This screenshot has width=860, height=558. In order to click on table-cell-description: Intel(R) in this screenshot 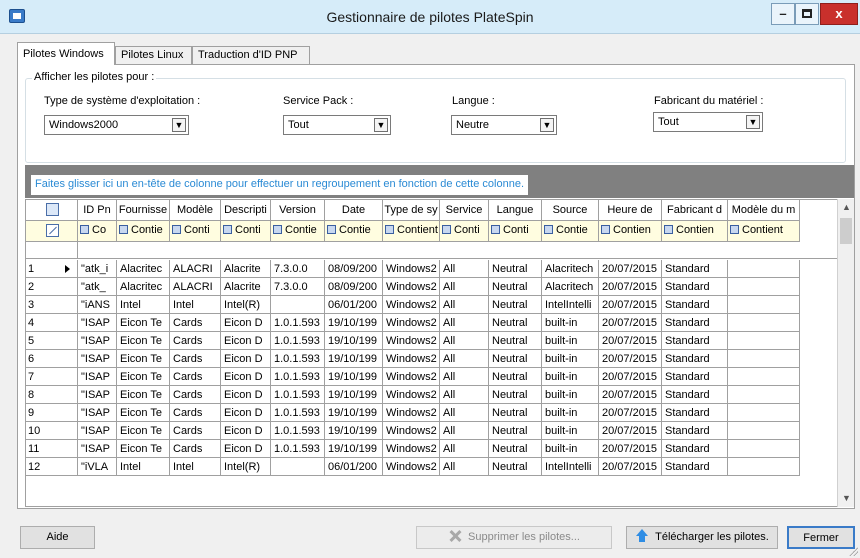, I will do `click(246, 467)`.